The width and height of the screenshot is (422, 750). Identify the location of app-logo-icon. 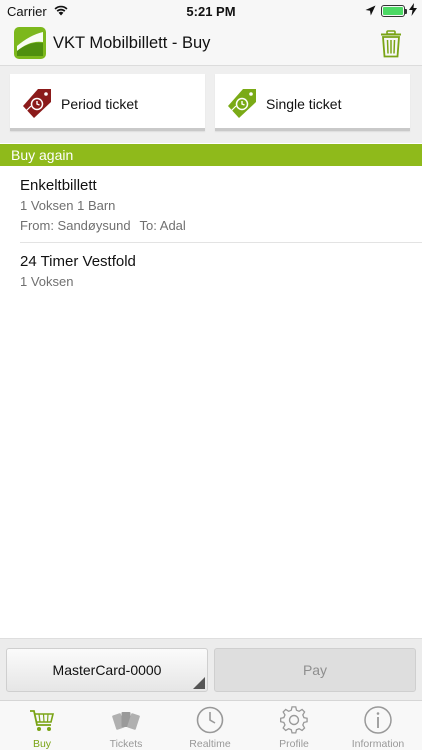
(30, 43).